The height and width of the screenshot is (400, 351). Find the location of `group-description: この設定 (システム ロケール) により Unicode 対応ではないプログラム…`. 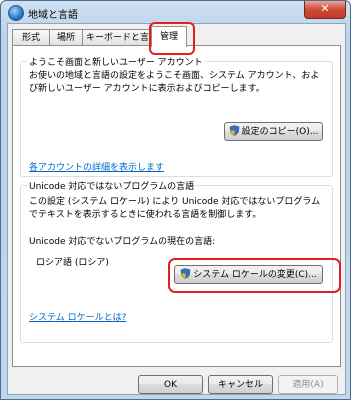

group-description: この設定 (システム ロケール) により Unicode 対応ではないプログラム… is located at coordinates (175, 208).